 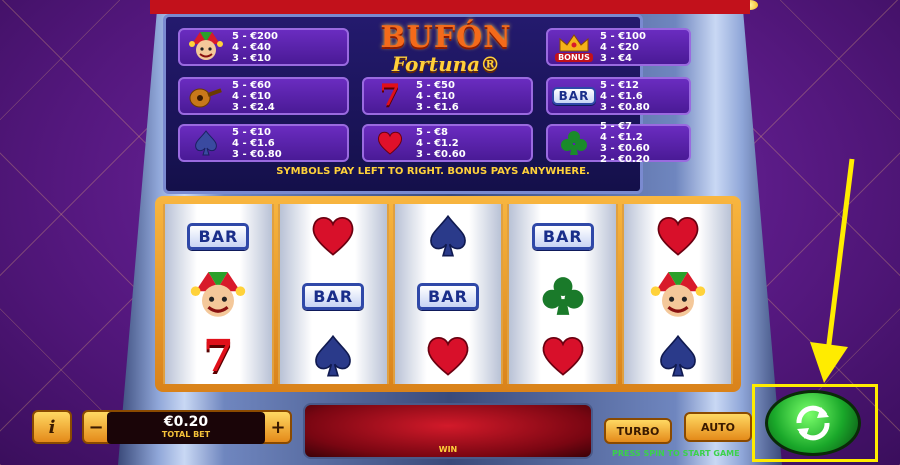 I want to click on pay-line: 5 - €12, so click(x=619, y=85).